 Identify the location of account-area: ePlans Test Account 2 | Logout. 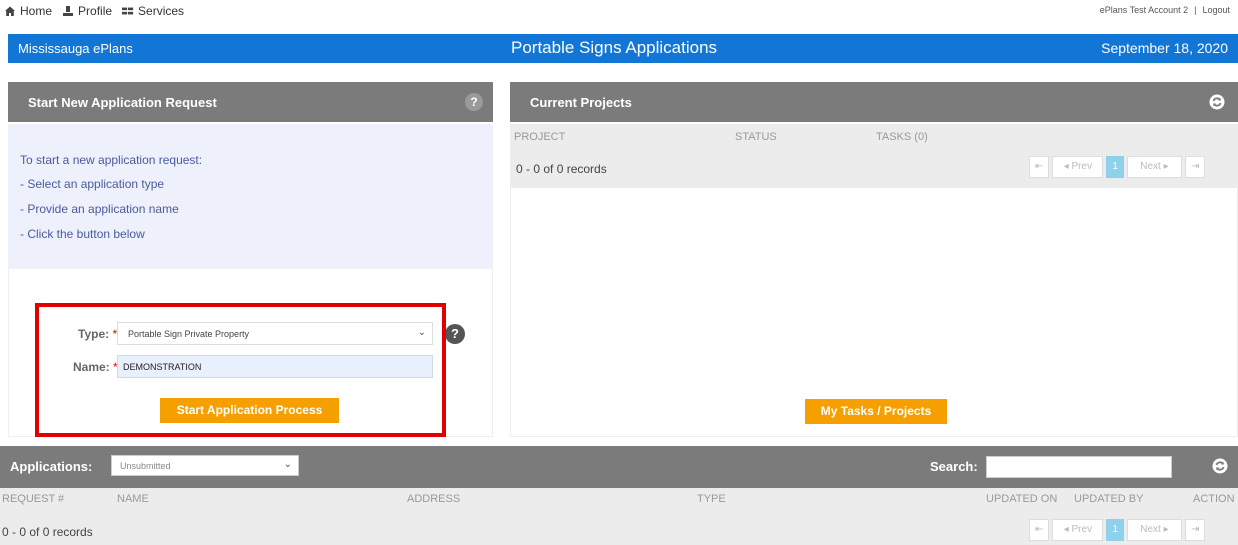
(1165, 10).